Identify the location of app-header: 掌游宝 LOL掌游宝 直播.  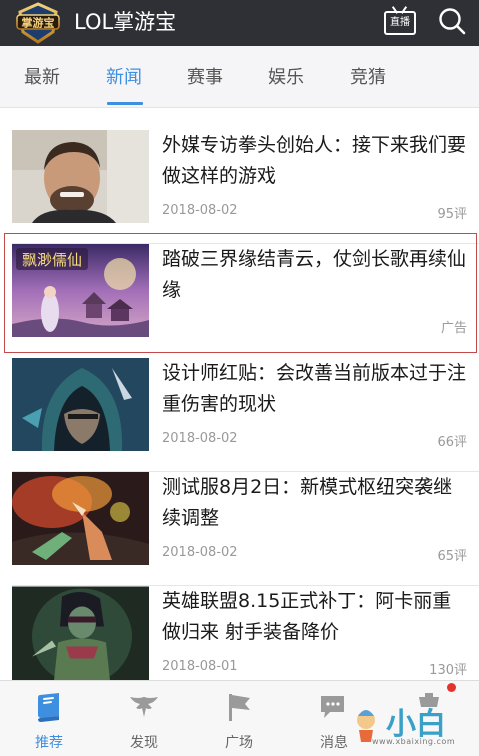
(239, 23).